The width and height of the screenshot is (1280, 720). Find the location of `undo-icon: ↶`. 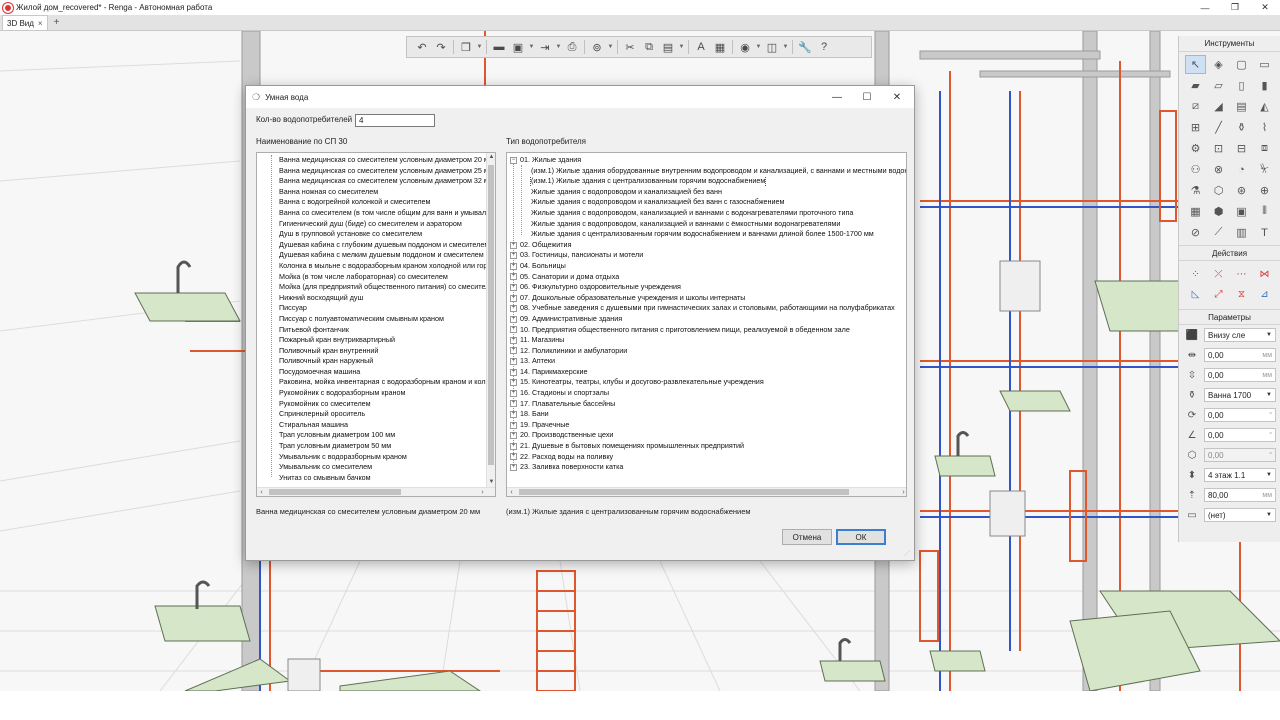

undo-icon: ↶ is located at coordinates (422, 47).